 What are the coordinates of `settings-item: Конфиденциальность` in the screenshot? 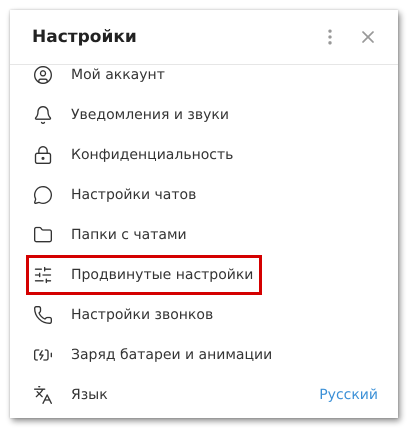 It's located at (134, 155).